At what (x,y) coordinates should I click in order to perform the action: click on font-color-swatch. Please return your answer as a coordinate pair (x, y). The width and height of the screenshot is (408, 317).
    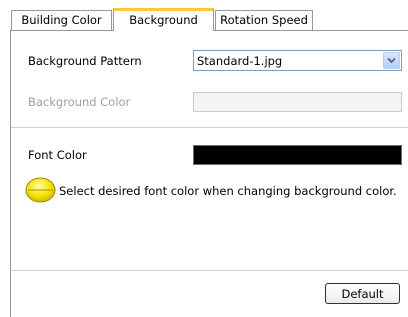
    Looking at the image, I should click on (297, 155).